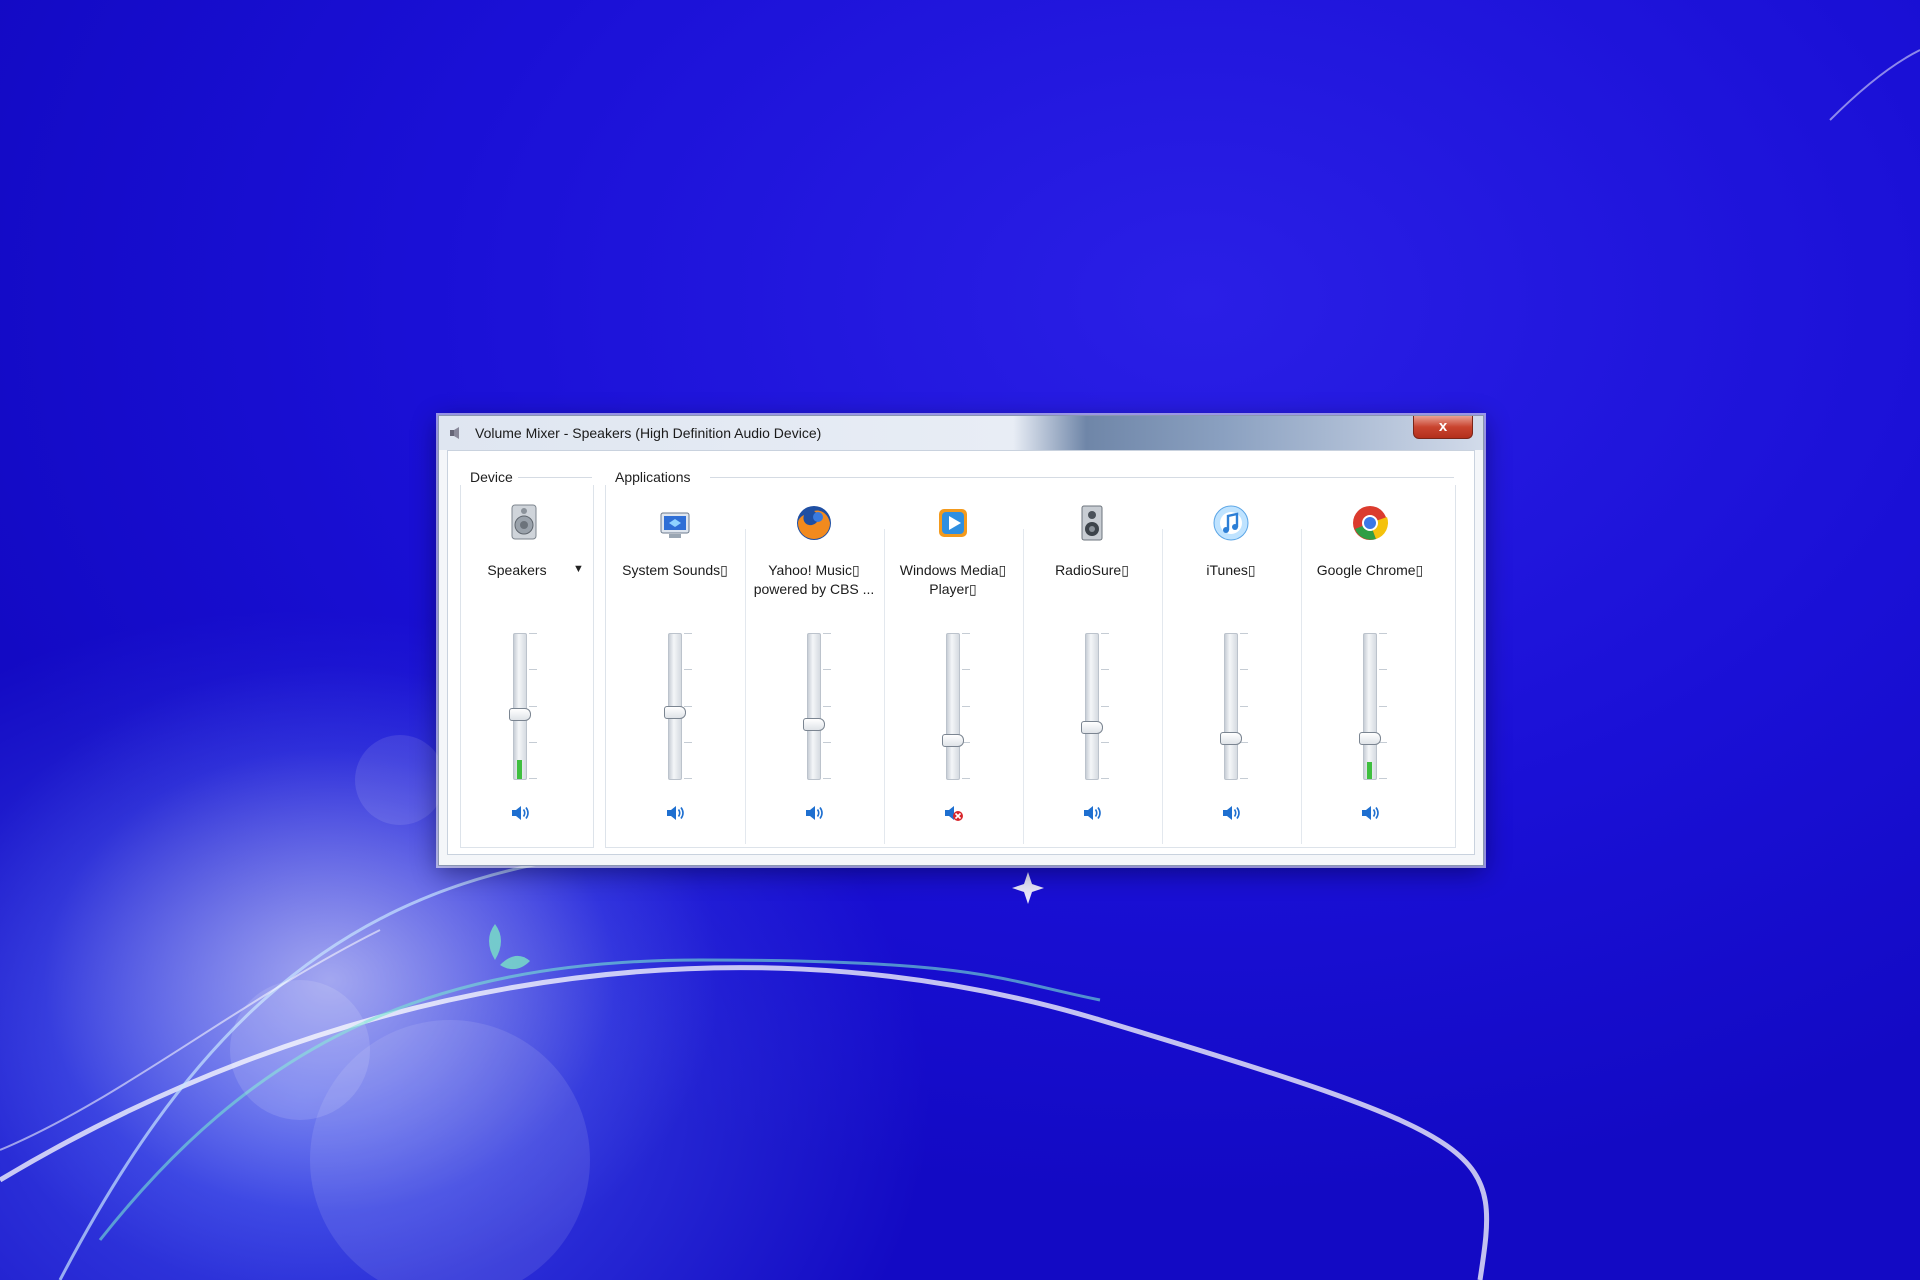 This screenshot has height=1280, width=1920. I want to click on itunes-icon, so click(1231, 523).